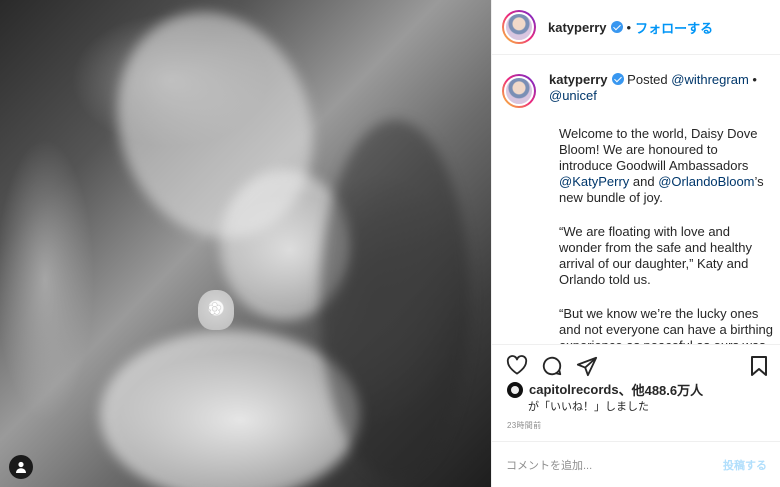 This screenshot has height=487, width=780. I want to click on bookmark-icon, so click(759, 368).